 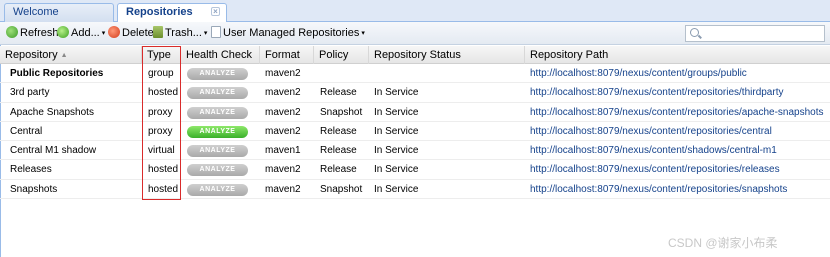 What do you see at coordinates (34, 189) in the screenshot?
I see `repository-name: Snapshots` at bounding box center [34, 189].